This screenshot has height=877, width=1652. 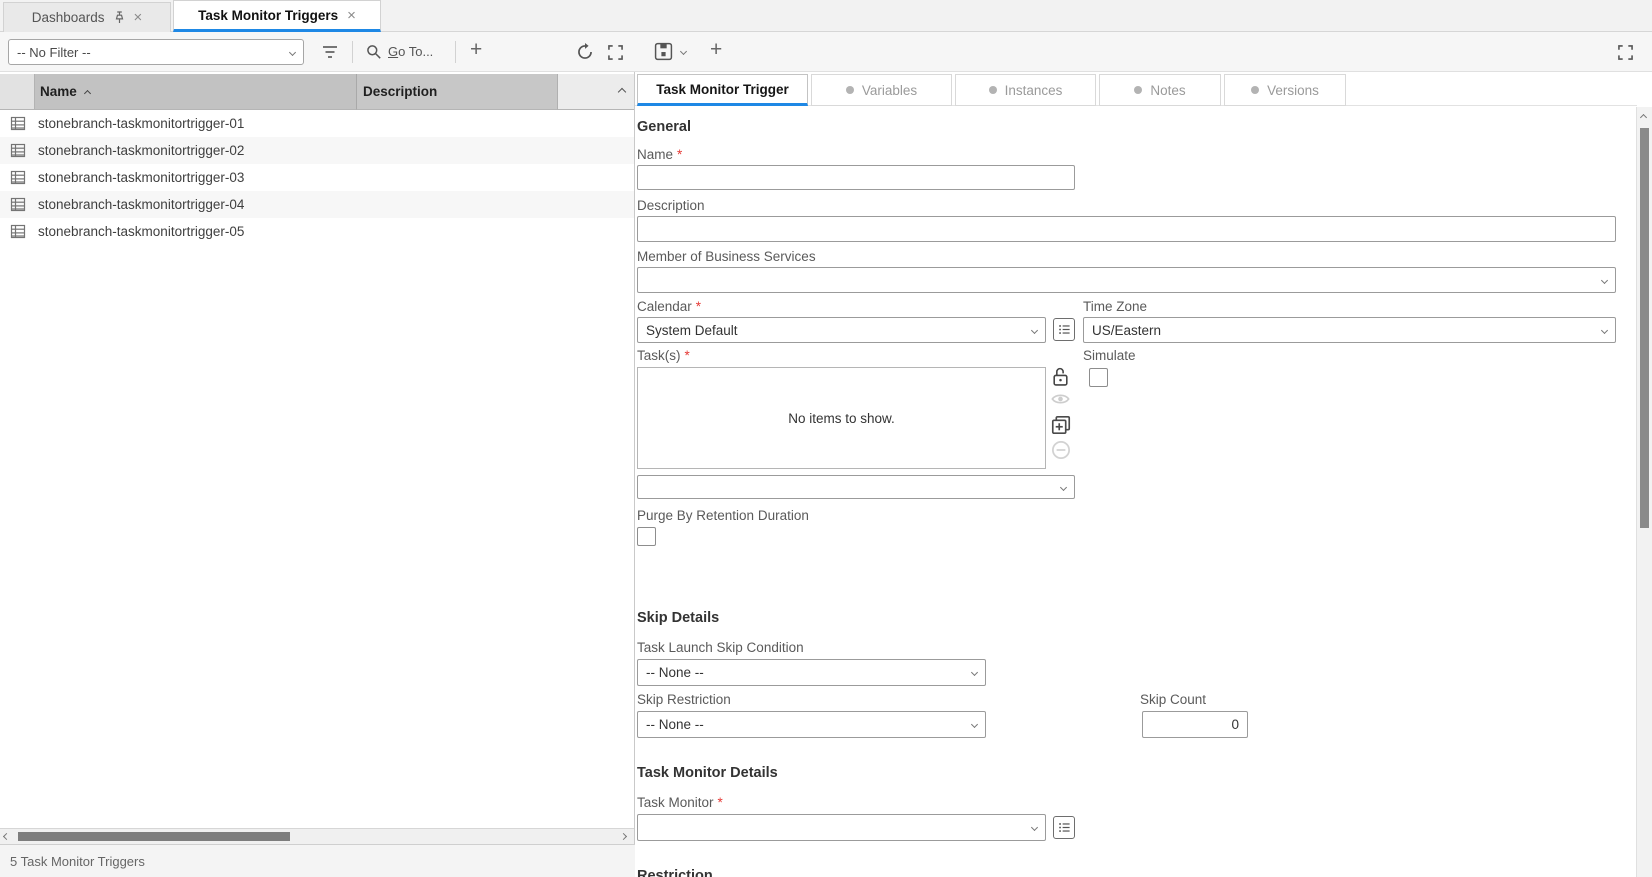 I want to click on add-multiple-icon, so click(x=1061, y=425).